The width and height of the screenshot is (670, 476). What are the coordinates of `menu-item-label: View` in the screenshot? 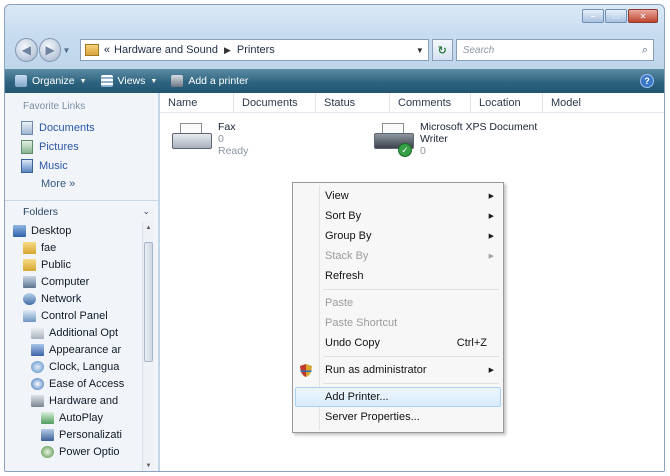 It's located at (337, 196).